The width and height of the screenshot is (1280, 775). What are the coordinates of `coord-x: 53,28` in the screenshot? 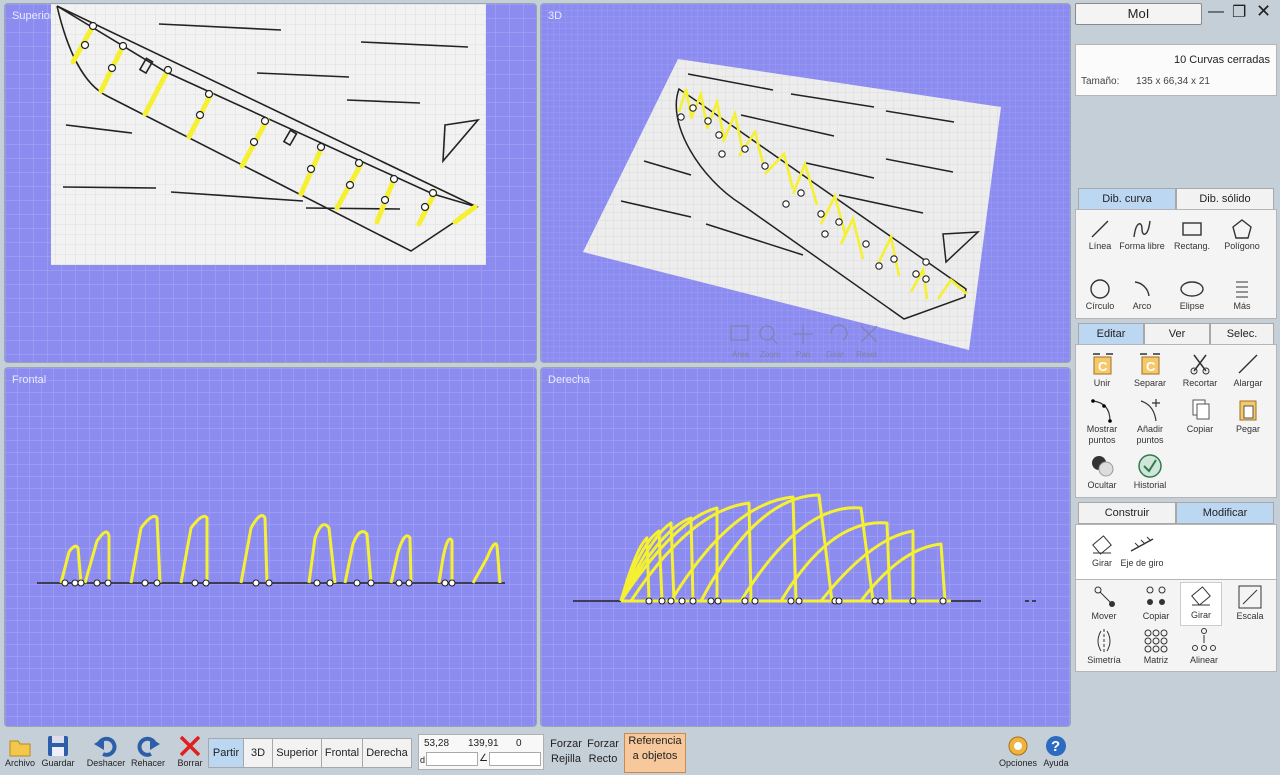 It's located at (437, 743).